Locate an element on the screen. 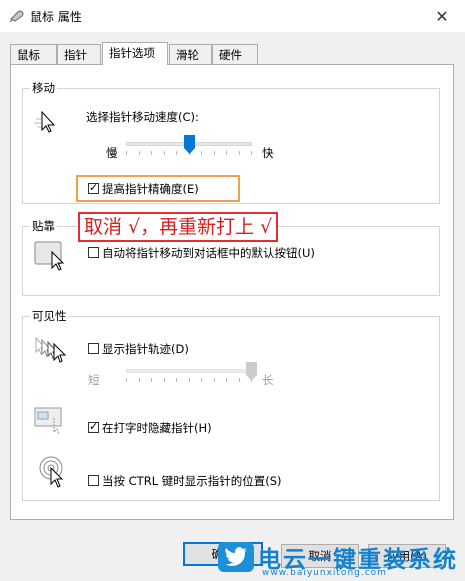  tab-hardware: 硬件 is located at coordinates (235, 54).